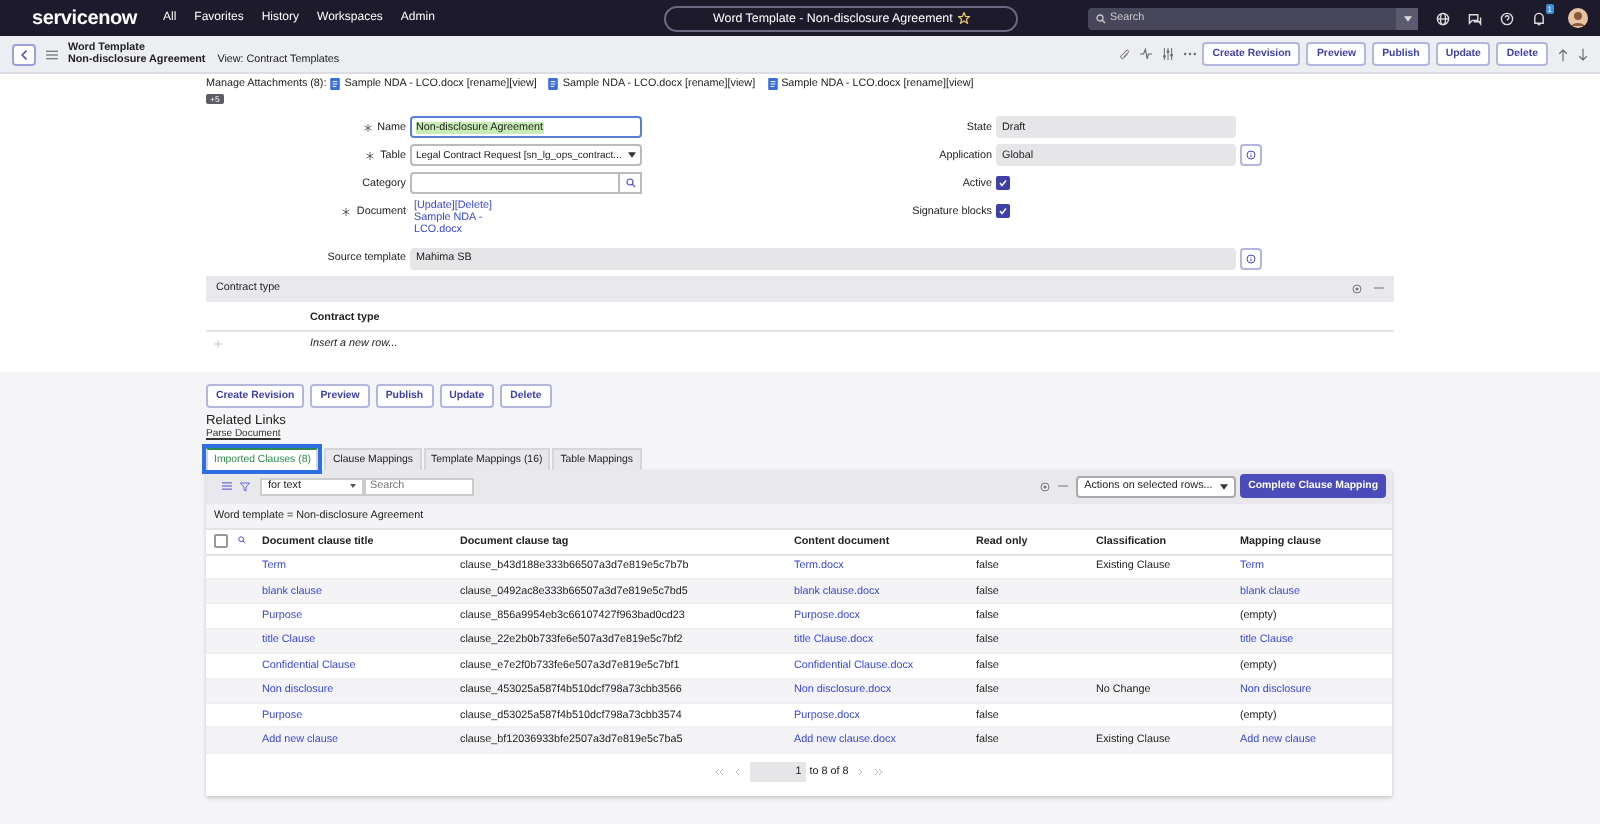 Image resolution: width=1600 pixels, height=824 pixels. What do you see at coordinates (1146, 54) in the screenshot?
I see `activity-icon` at bounding box center [1146, 54].